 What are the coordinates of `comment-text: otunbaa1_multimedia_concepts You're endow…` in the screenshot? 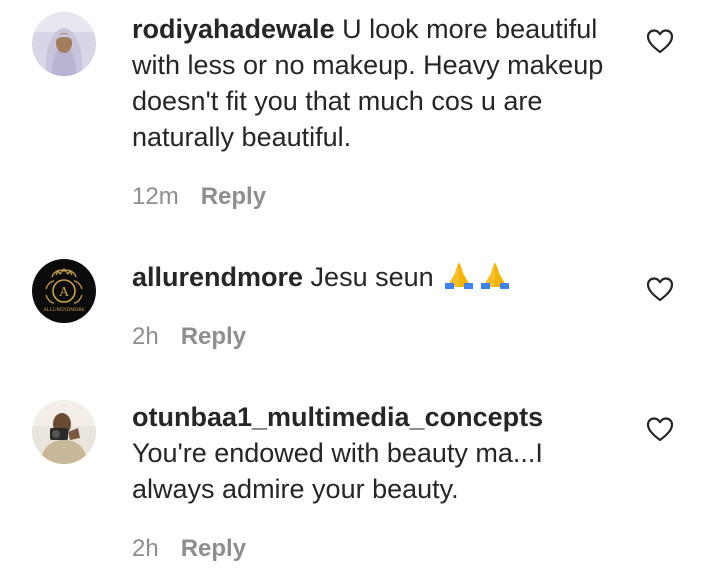 It's located at (377, 453).